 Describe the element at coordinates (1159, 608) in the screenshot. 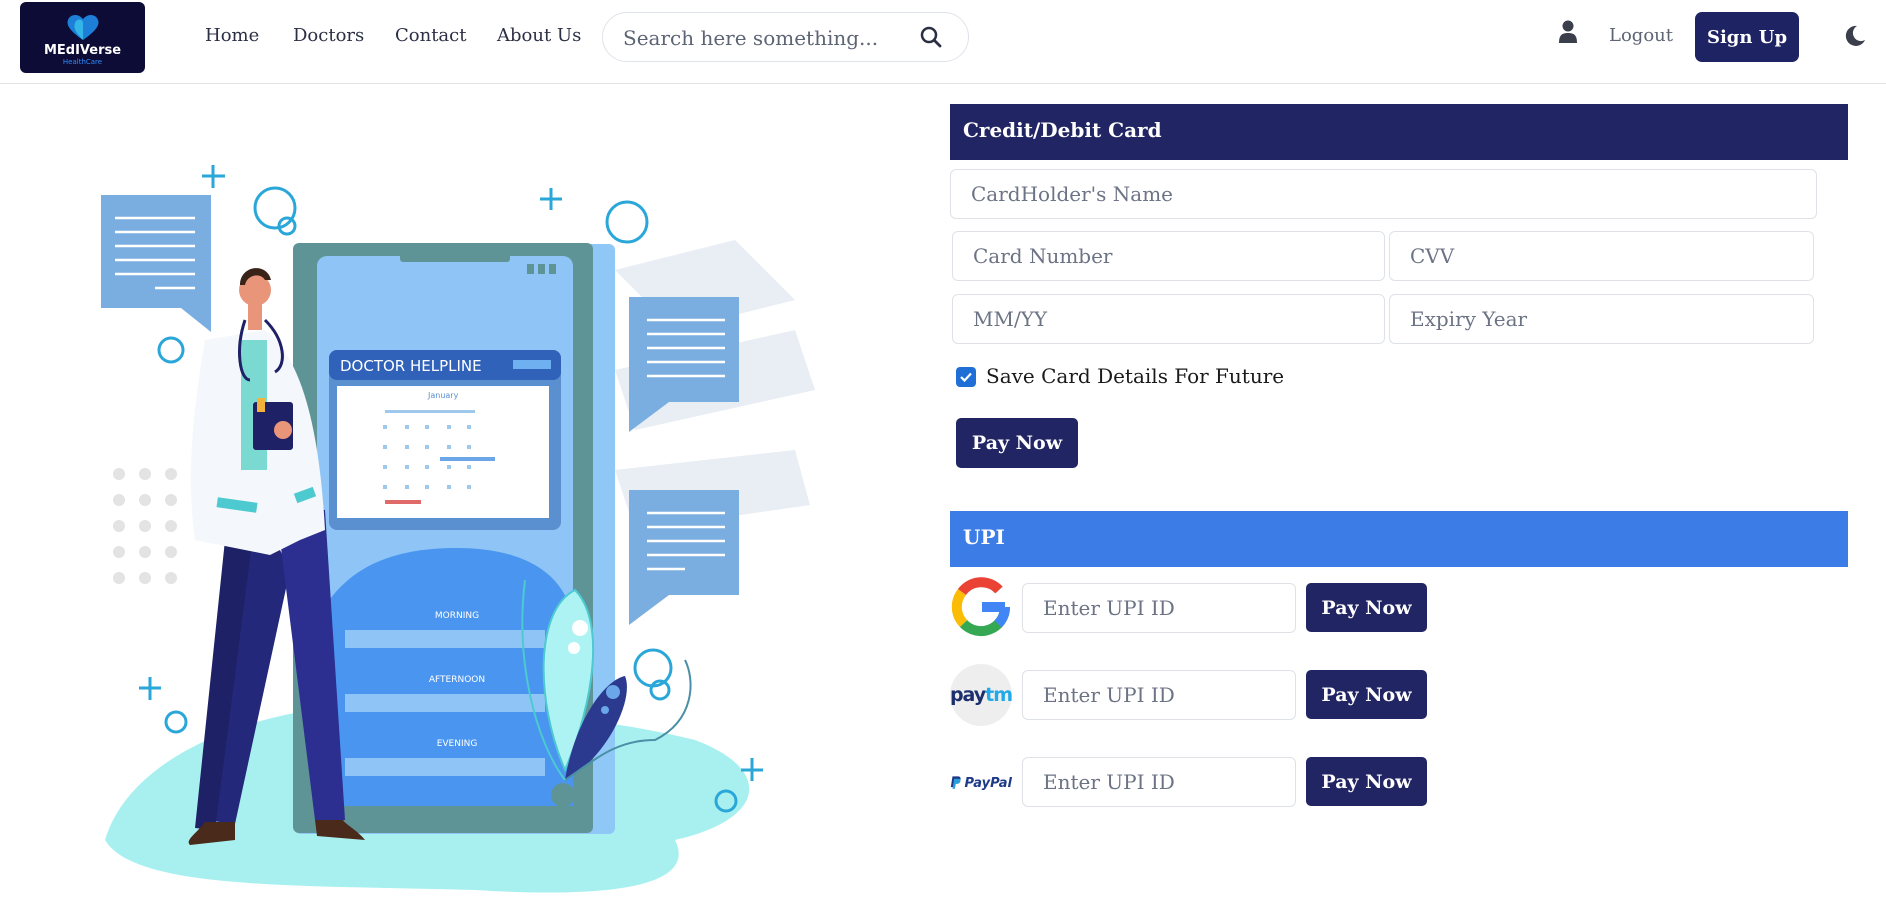

I see `google-upi-input` at that location.